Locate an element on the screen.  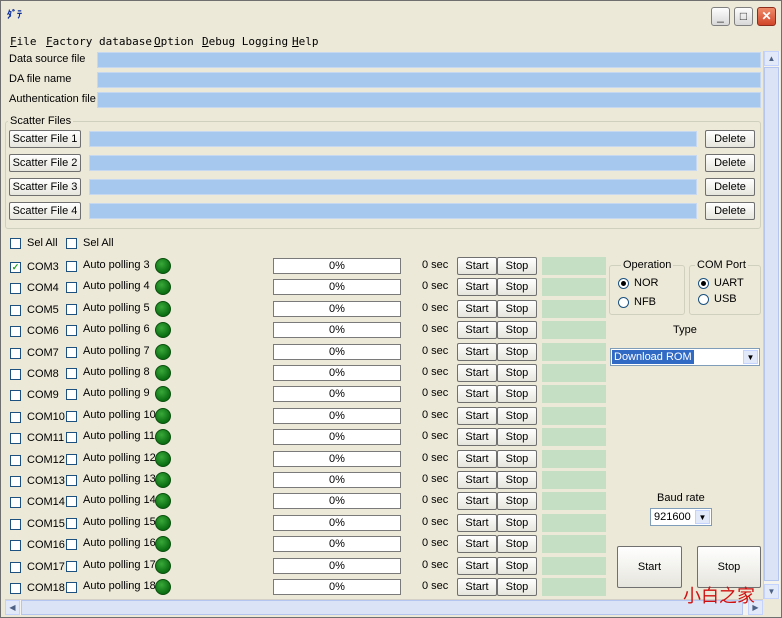
menu-debug-logging: Debug Logging is located at coordinates (245, 41).